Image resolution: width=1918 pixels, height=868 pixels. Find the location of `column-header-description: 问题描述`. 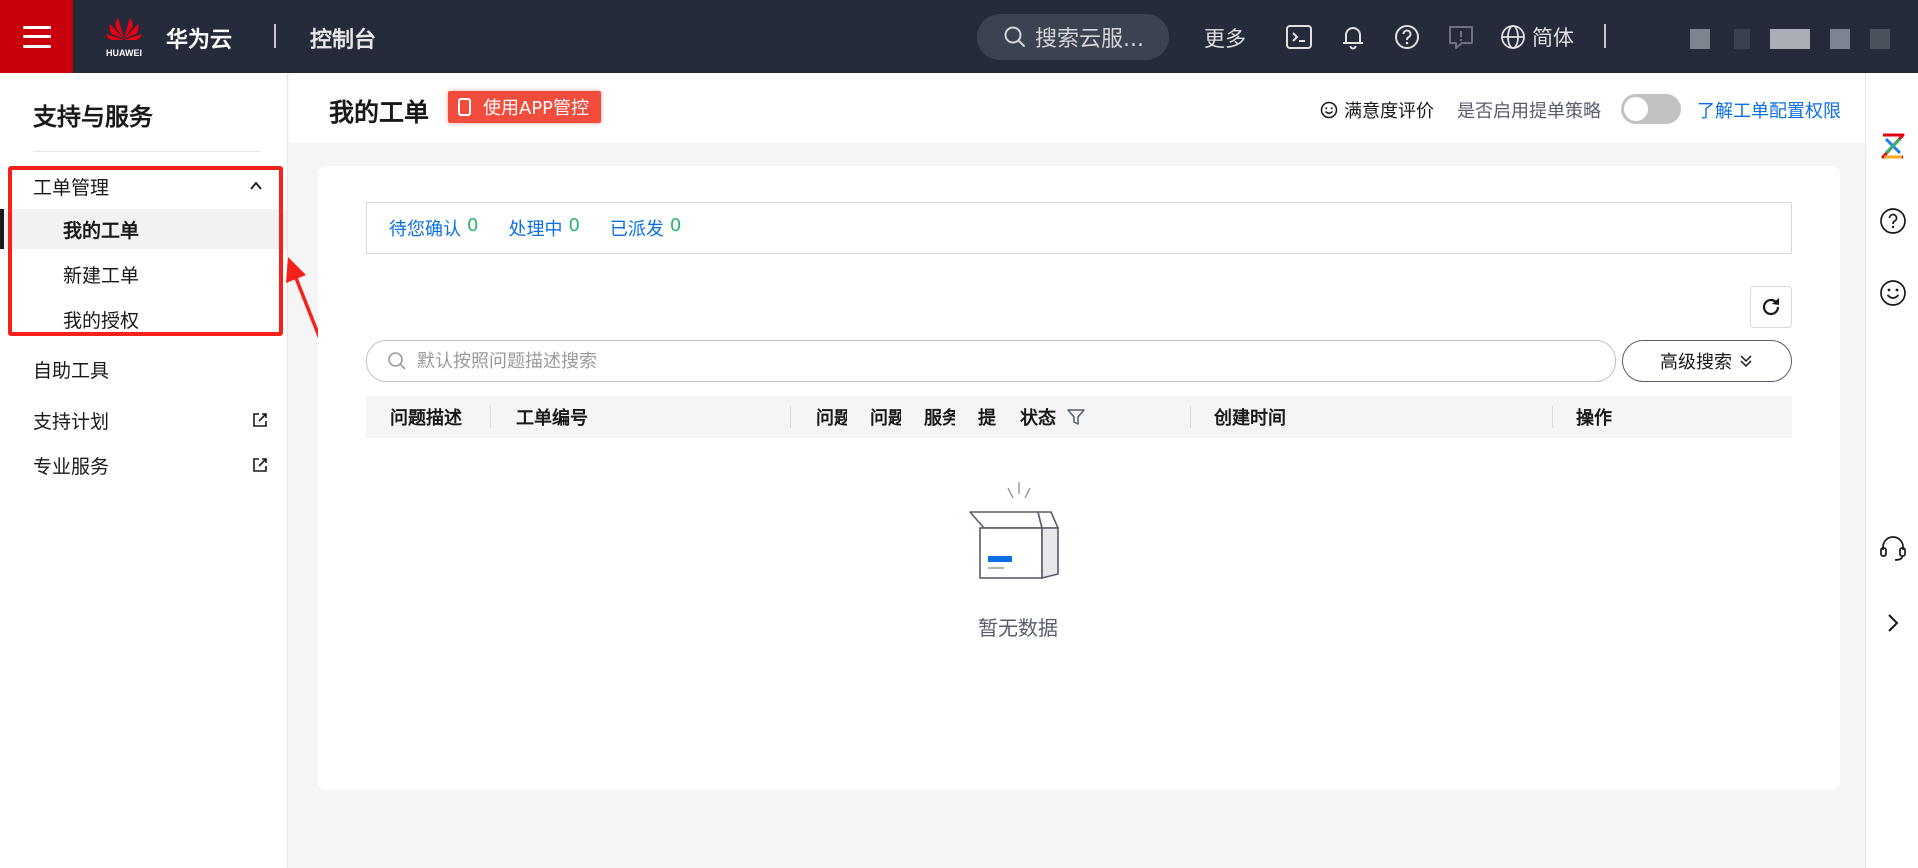

column-header-description: 问题描述 is located at coordinates (426, 418).